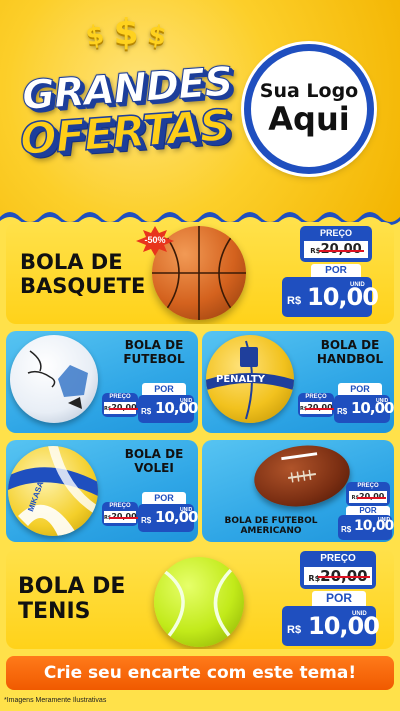 The height and width of the screenshot is (711, 400). I want to click on product-name: BOLA DE BASQUETE, so click(82, 274).